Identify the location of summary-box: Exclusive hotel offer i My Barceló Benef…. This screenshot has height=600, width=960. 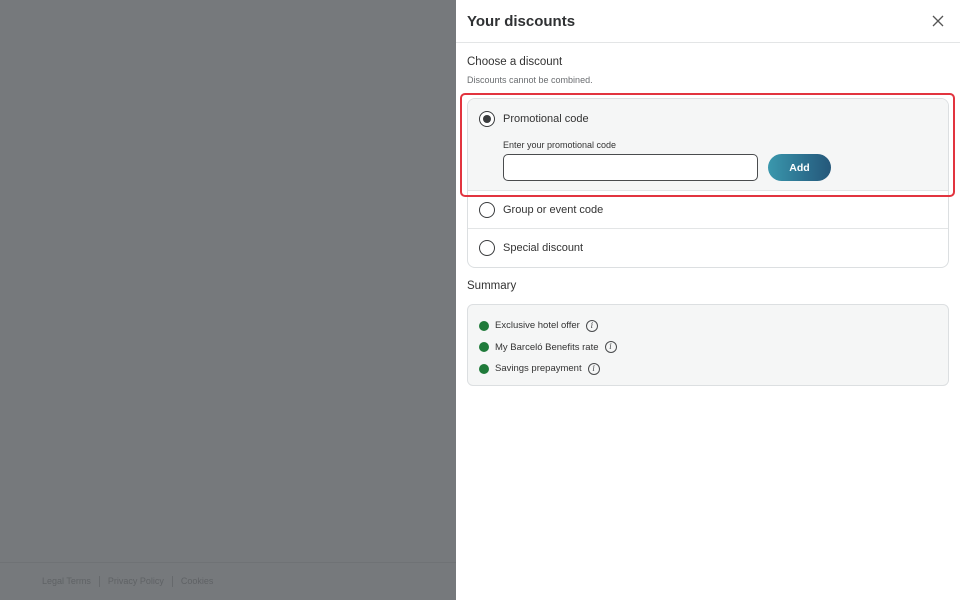
(708, 345).